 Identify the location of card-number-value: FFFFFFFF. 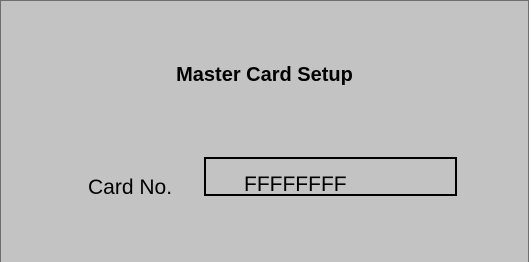
(295, 184).